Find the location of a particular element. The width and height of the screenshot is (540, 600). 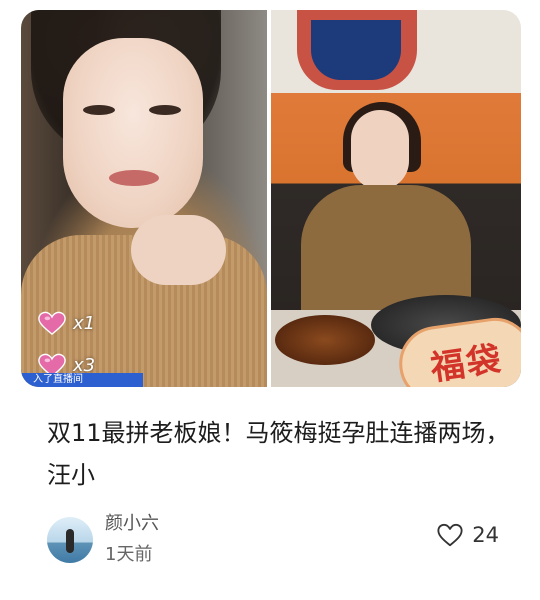

photo-hotpot is located at coordinates (325, 340).